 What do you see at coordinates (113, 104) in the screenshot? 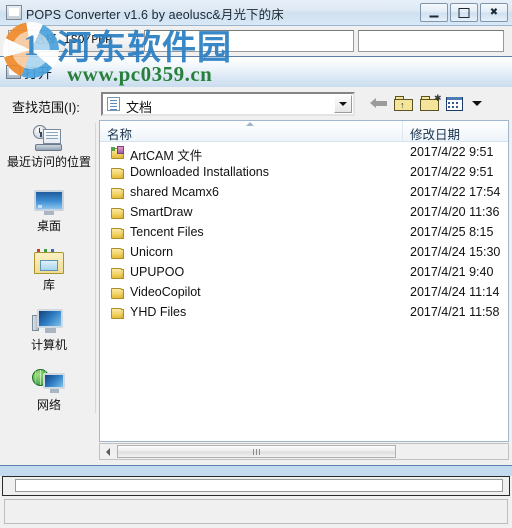
I see `document-icon` at bounding box center [113, 104].